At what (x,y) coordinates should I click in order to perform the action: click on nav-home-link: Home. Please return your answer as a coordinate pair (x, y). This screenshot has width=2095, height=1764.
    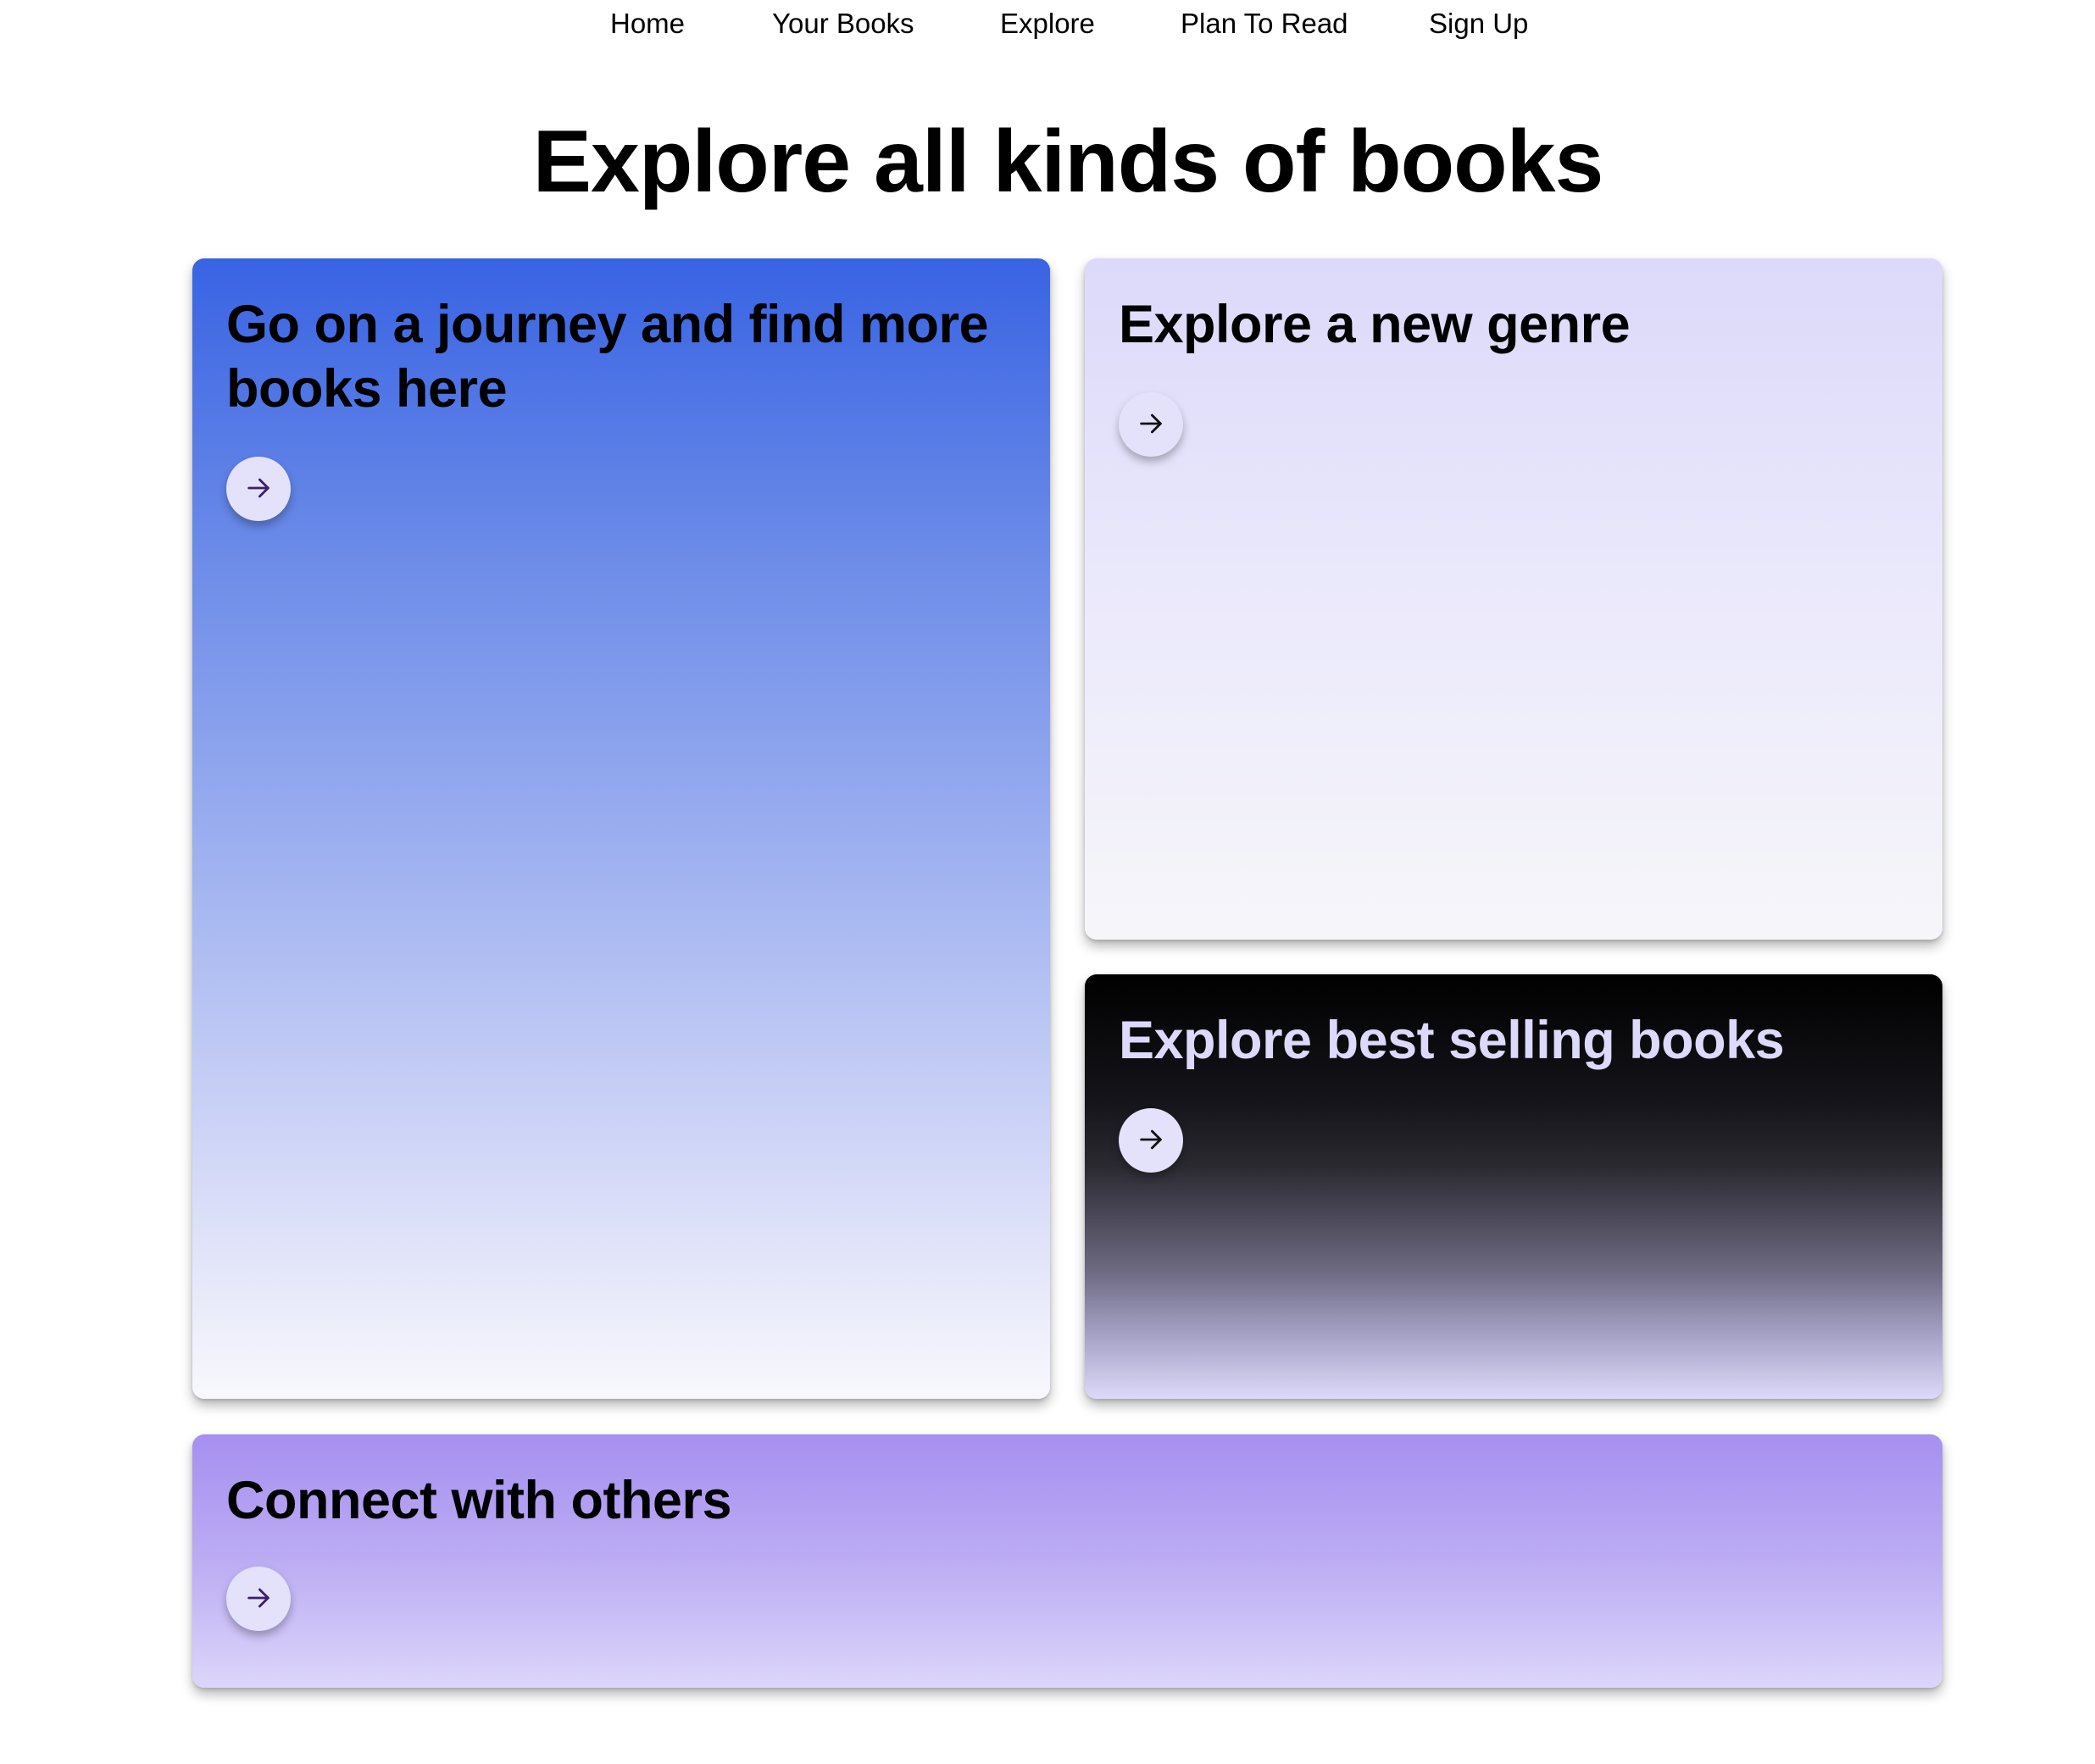
    Looking at the image, I should click on (647, 24).